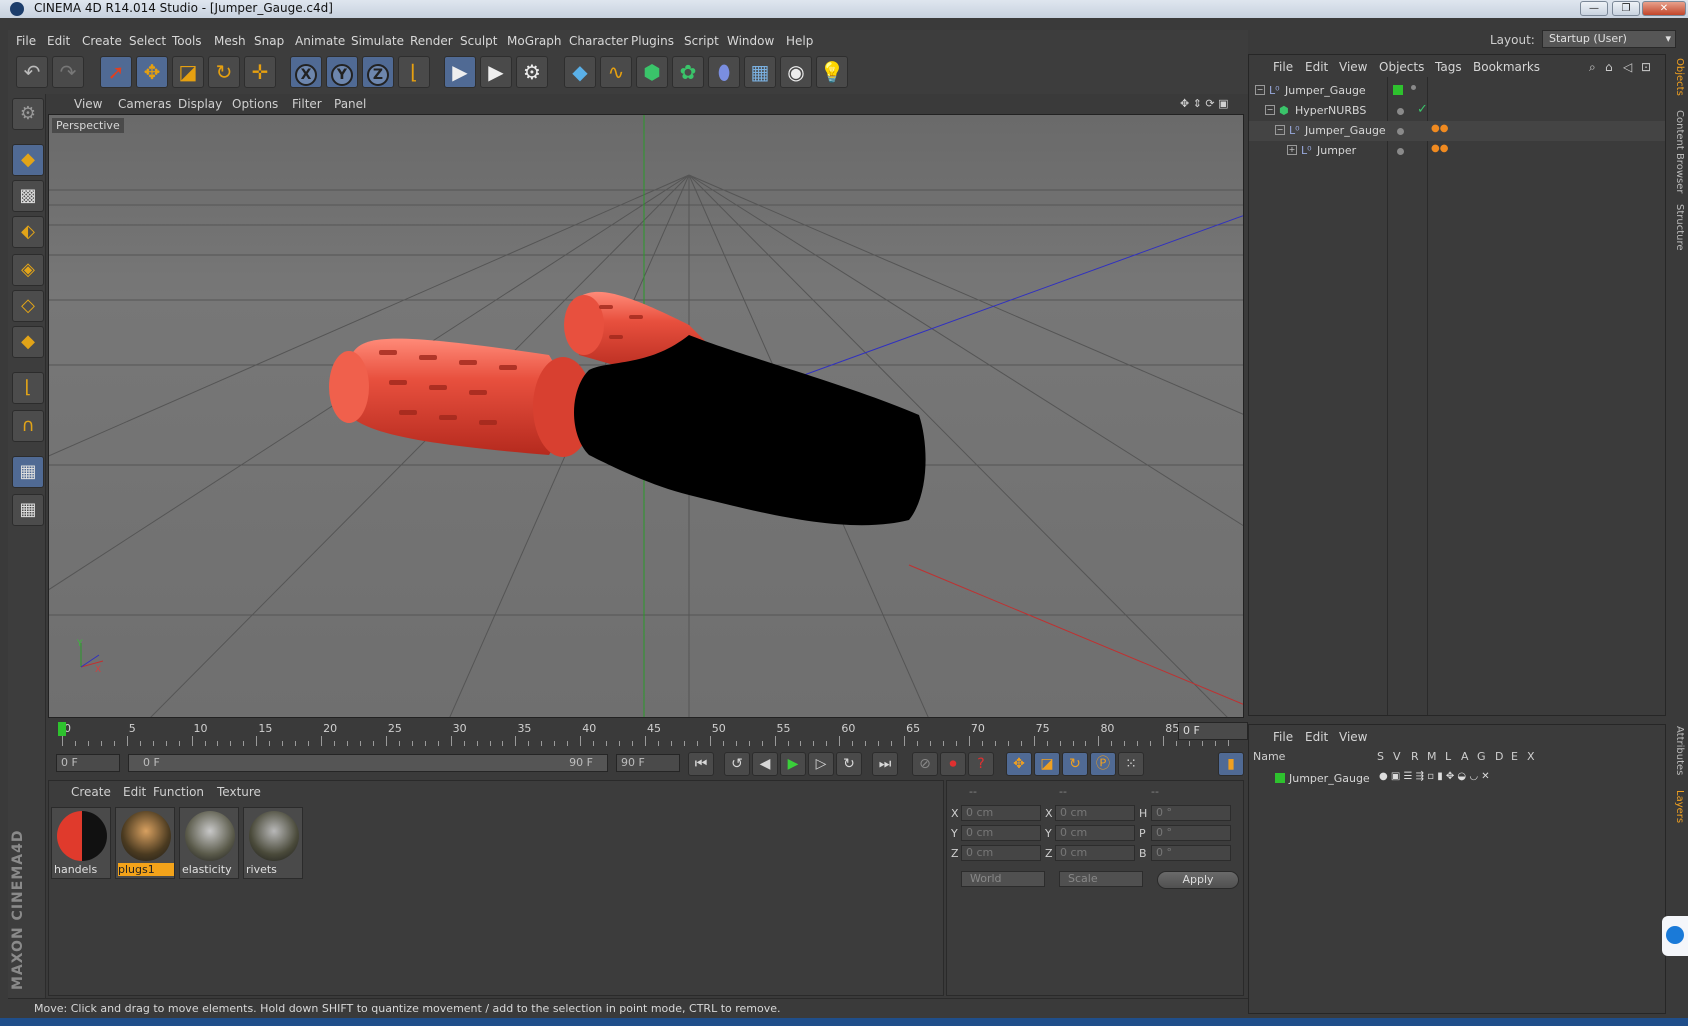 This screenshot has height=1026, width=1688. I want to click on menu-mograph: MoGraph, so click(534, 41).